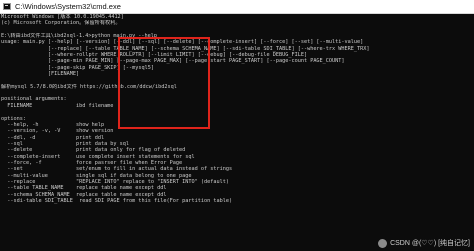 The height and width of the screenshot is (251, 474). What do you see at coordinates (68, 6) in the screenshot?
I see `window-title: C:\Windows\System32\cmd.exe` at bounding box center [68, 6].